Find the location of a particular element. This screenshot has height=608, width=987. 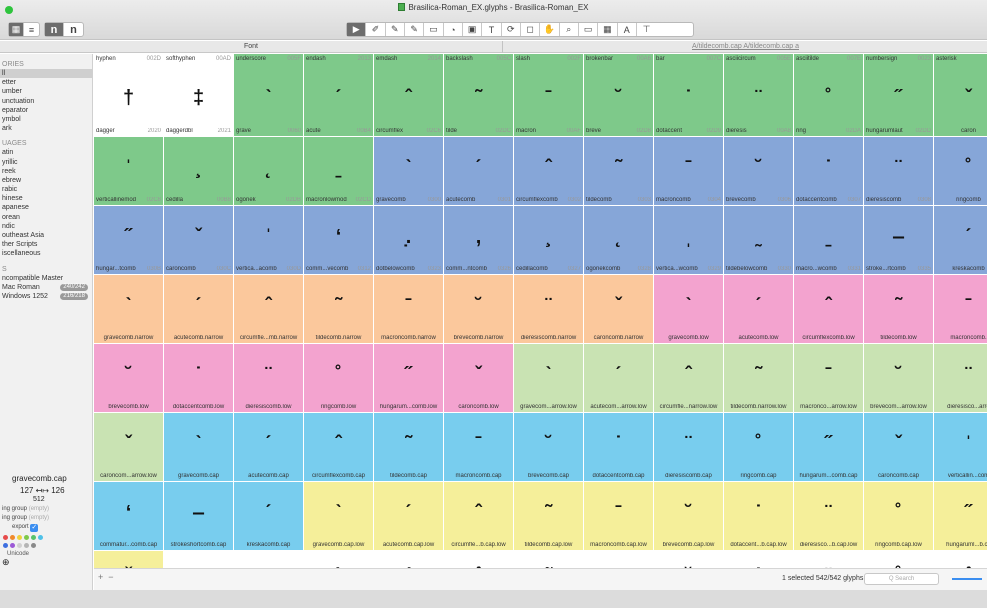

glyph-cell: ˙ 0307 dotaccentcomb is located at coordinates (829, 171).